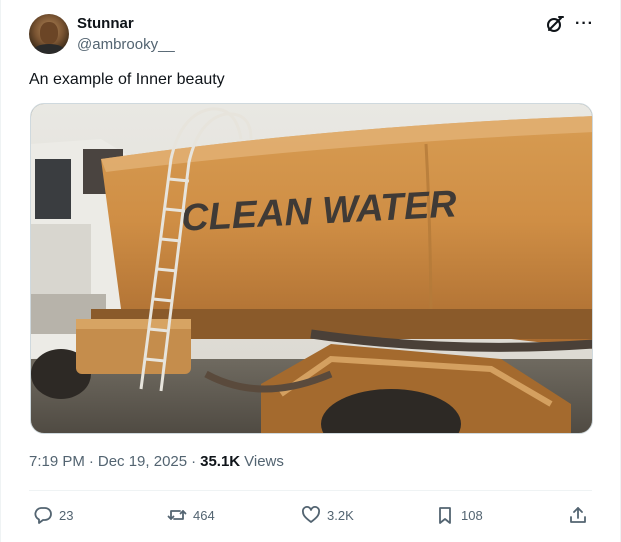  I want to click on views-count: 35.1K, so click(220, 461).